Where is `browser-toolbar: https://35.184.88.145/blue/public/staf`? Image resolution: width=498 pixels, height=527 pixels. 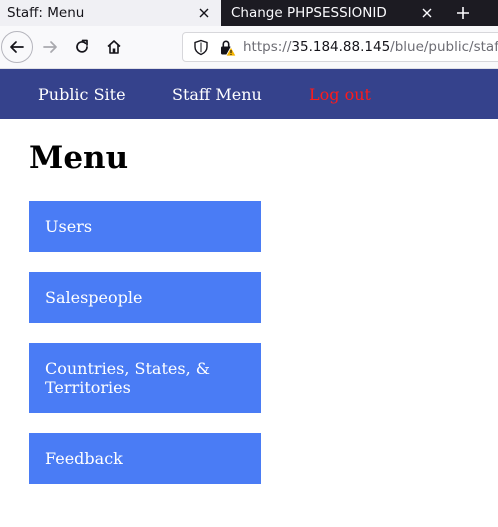
browser-toolbar: https://35.184.88.145/blue/public/staf is located at coordinates (249, 47).